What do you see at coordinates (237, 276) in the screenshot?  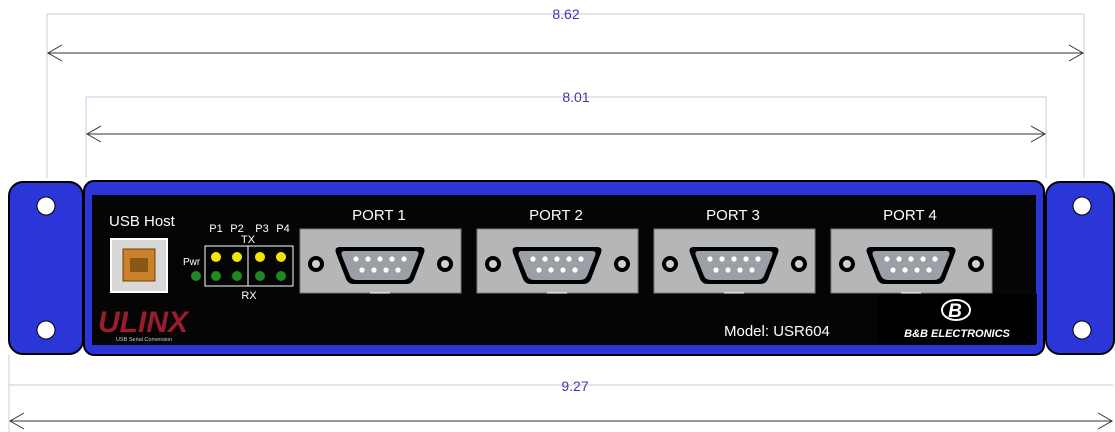 I see `rx-led-p2-icon` at bounding box center [237, 276].